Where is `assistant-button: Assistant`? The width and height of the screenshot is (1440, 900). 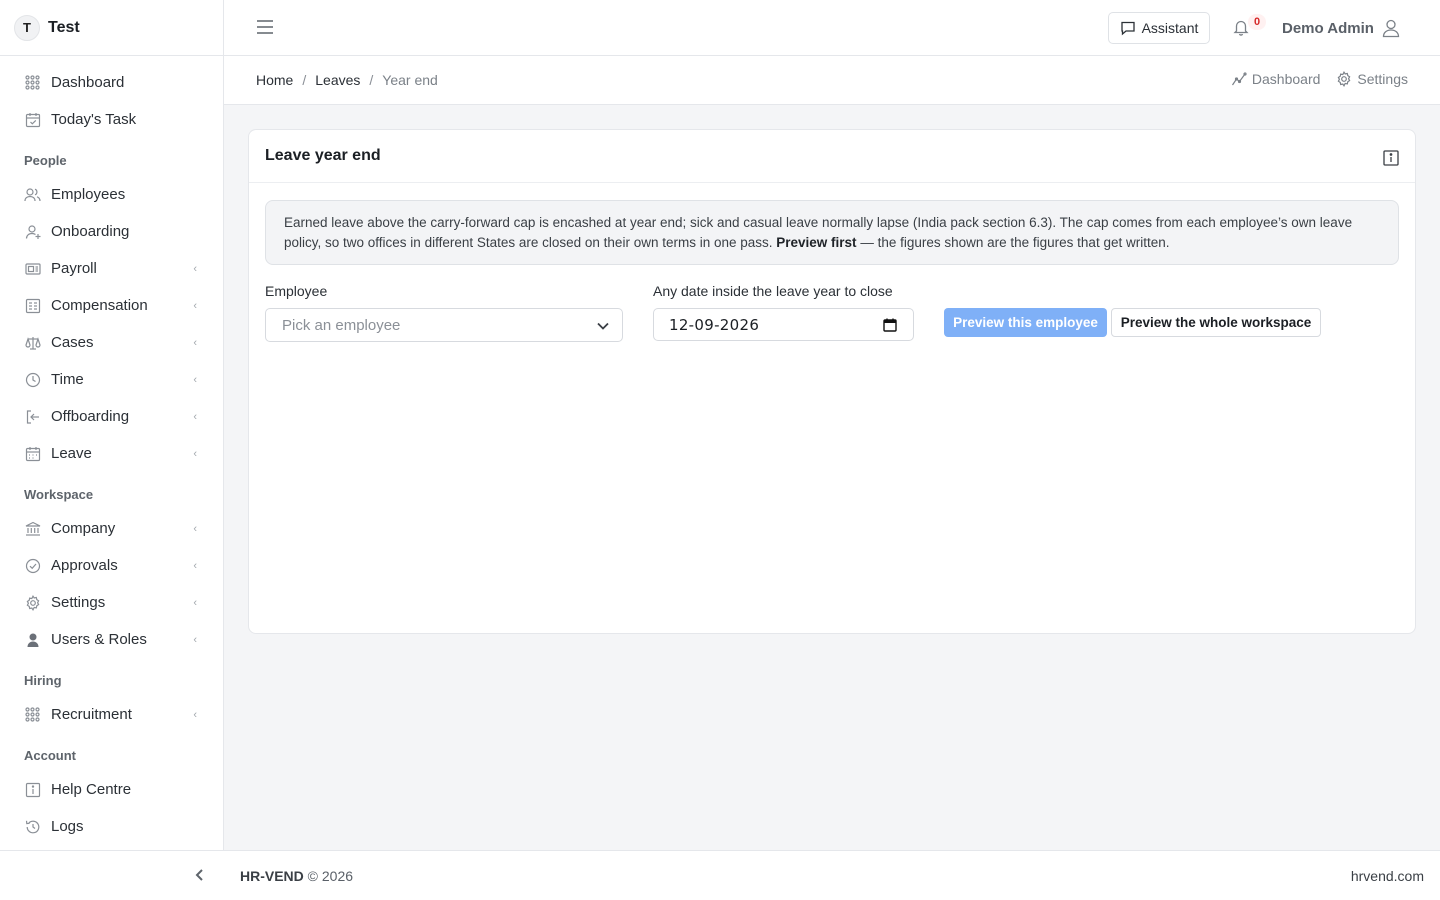
assistant-button: Assistant is located at coordinates (1159, 28).